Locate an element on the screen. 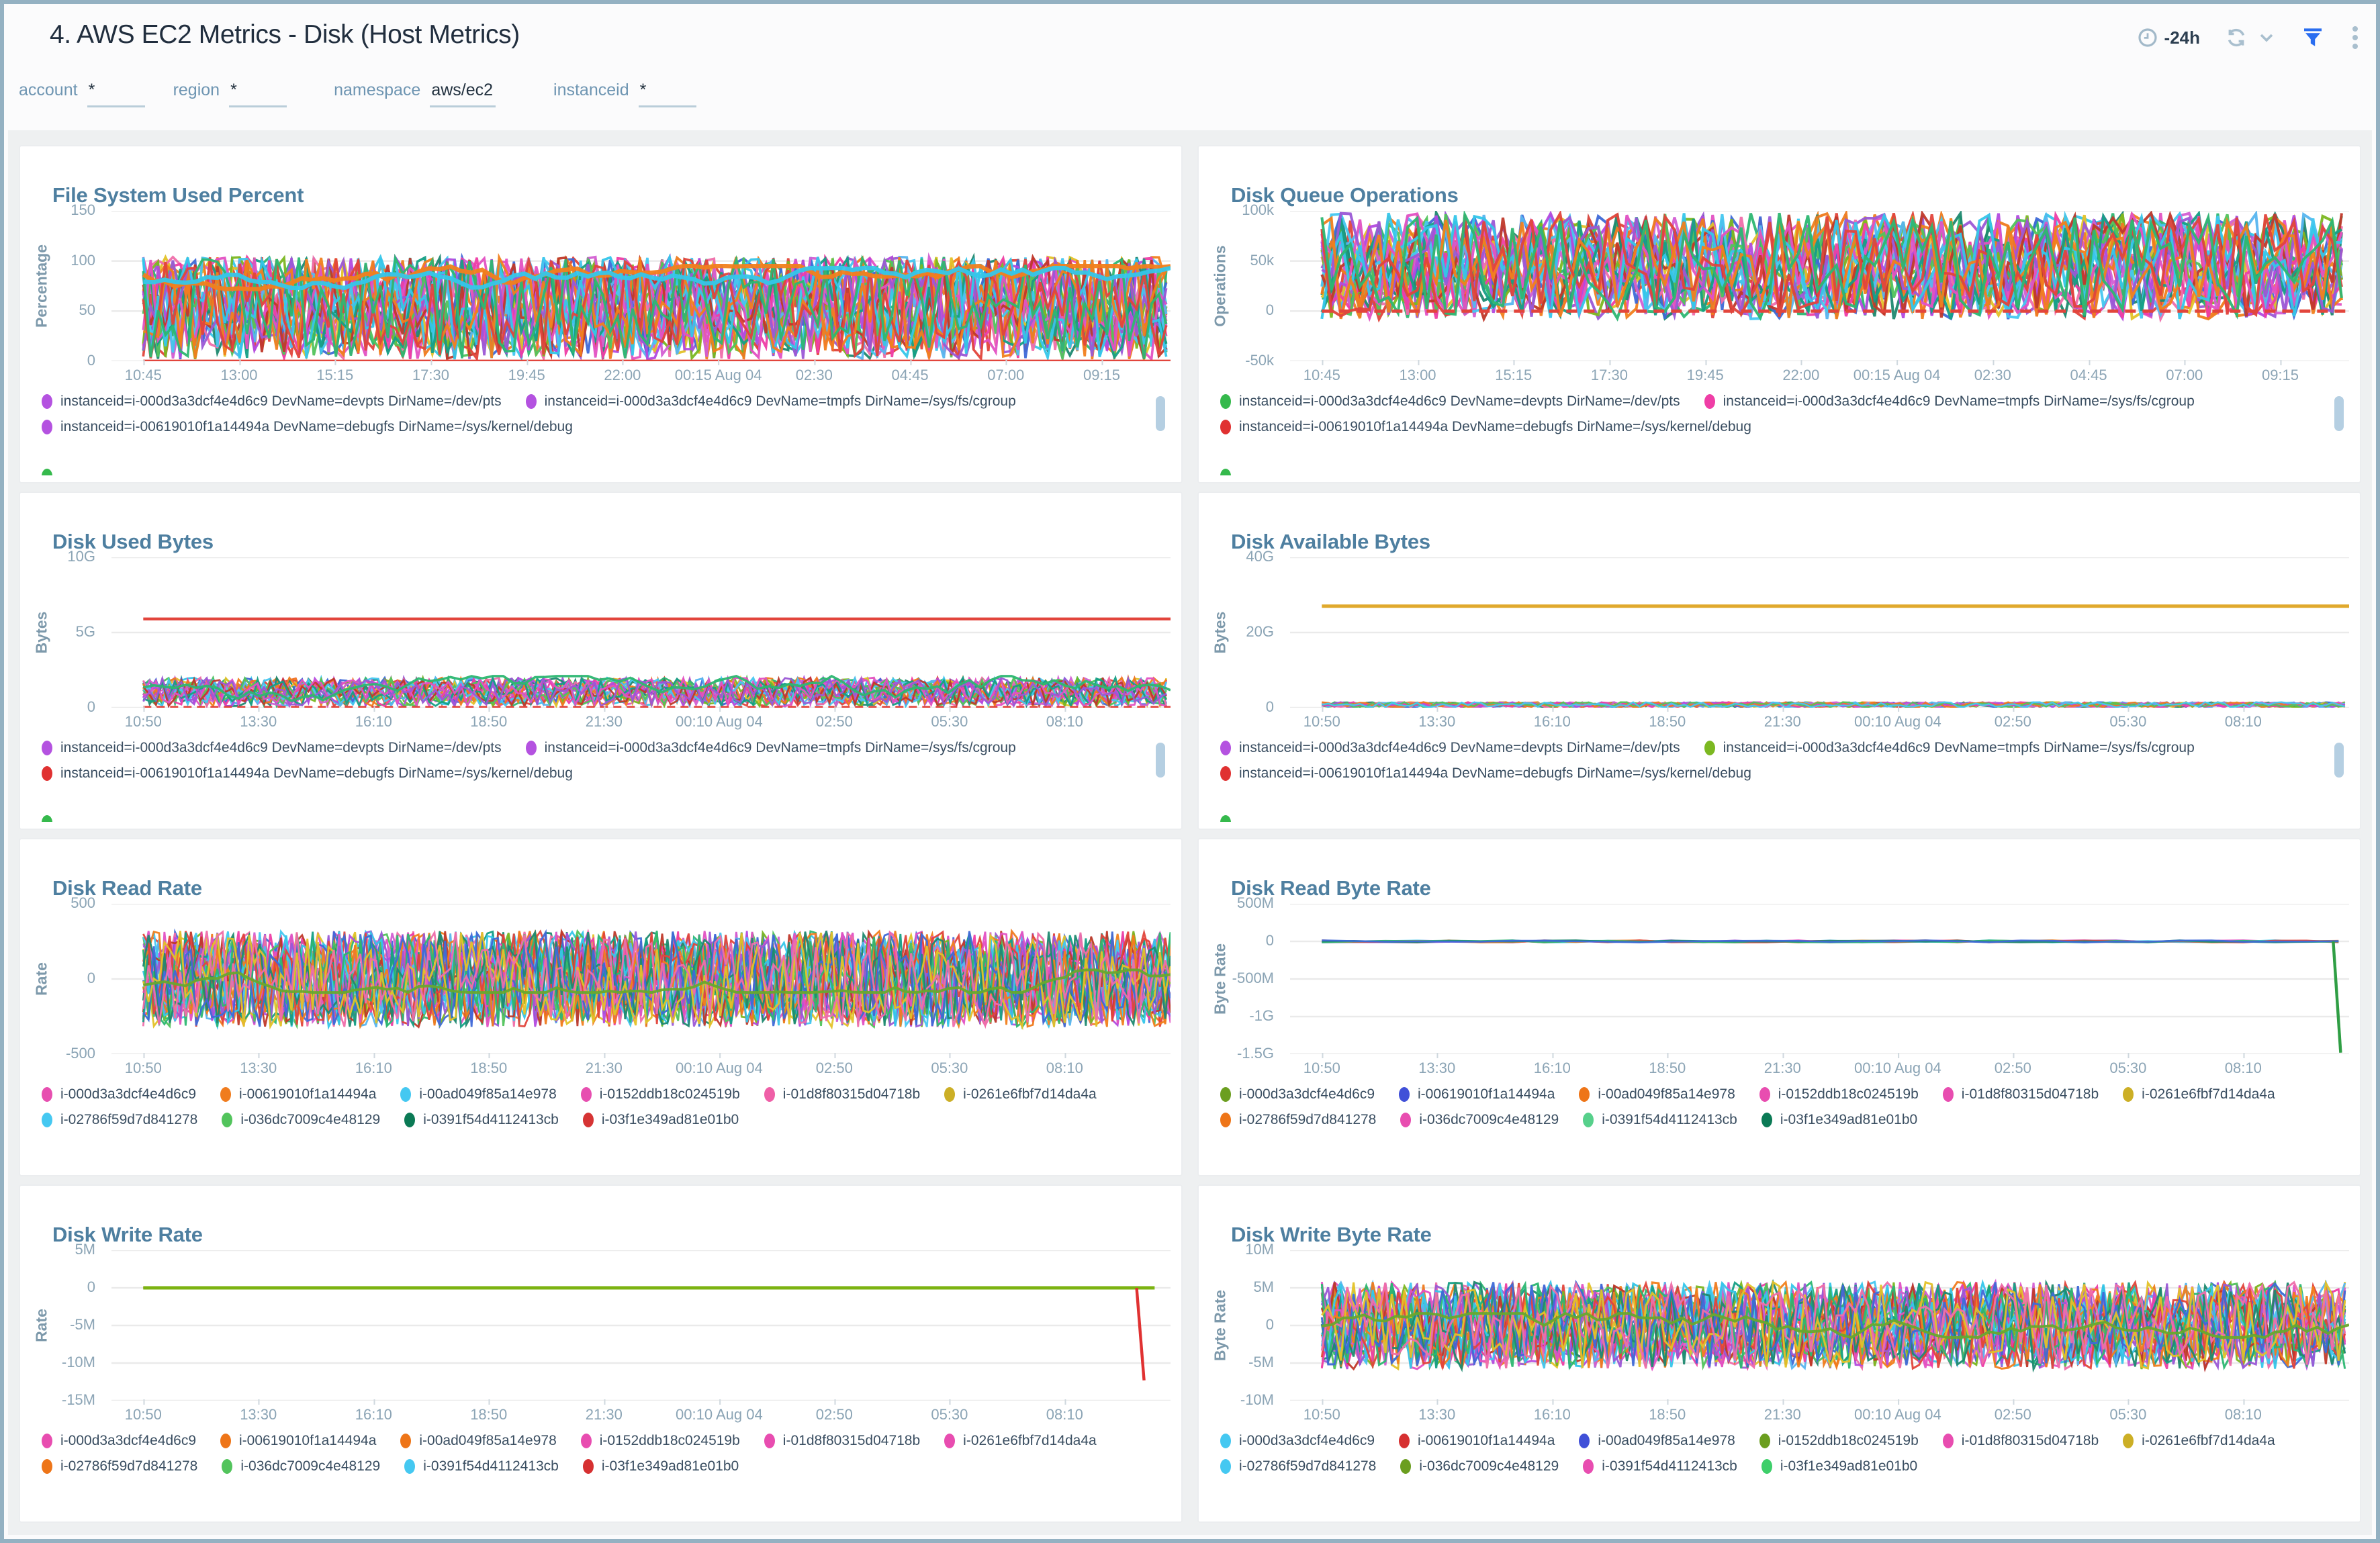 Image resolution: width=2380 pixels, height=1543 pixels. filter-value-input: aws/ec2 is located at coordinates (463, 94).